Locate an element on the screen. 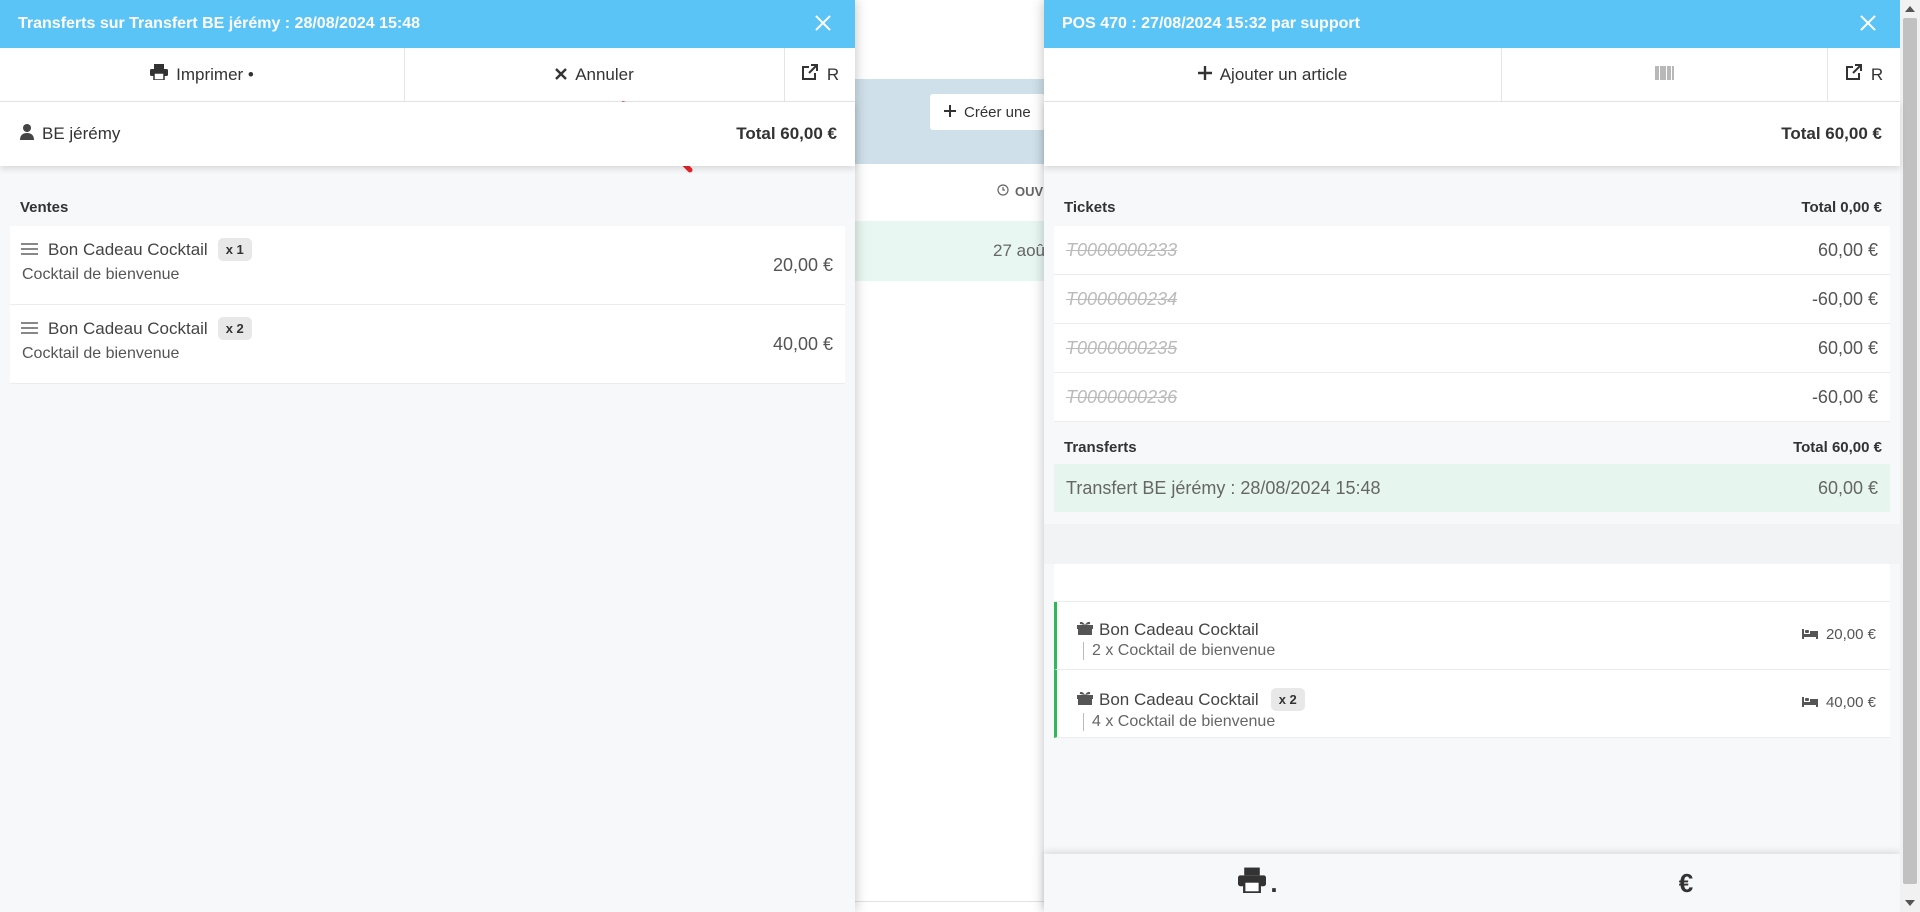  transfer-toolbar: Imprimer • Annuler R is located at coordinates (427, 75).